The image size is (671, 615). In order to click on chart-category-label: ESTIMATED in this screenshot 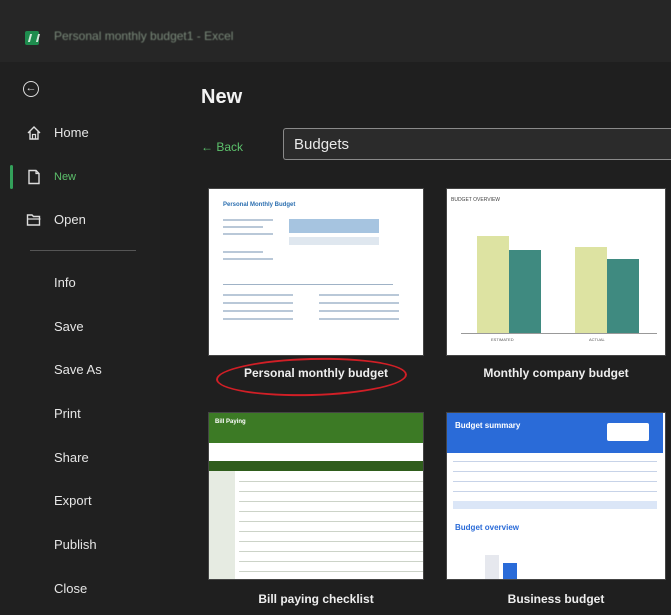, I will do `click(502, 339)`.